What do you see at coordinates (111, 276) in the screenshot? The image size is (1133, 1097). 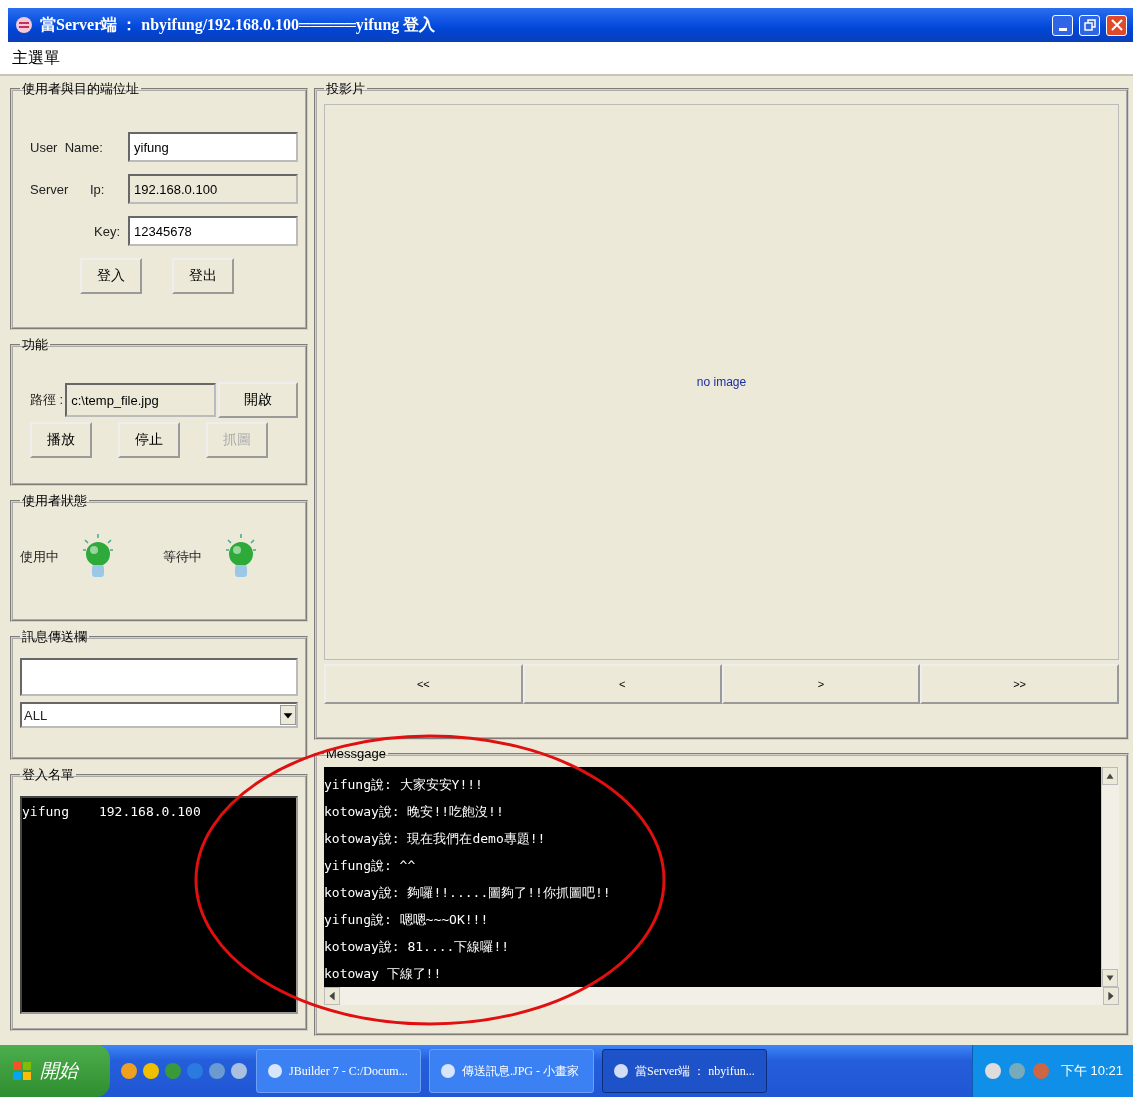 I see `login-button: 登入` at bounding box center [111, 276].